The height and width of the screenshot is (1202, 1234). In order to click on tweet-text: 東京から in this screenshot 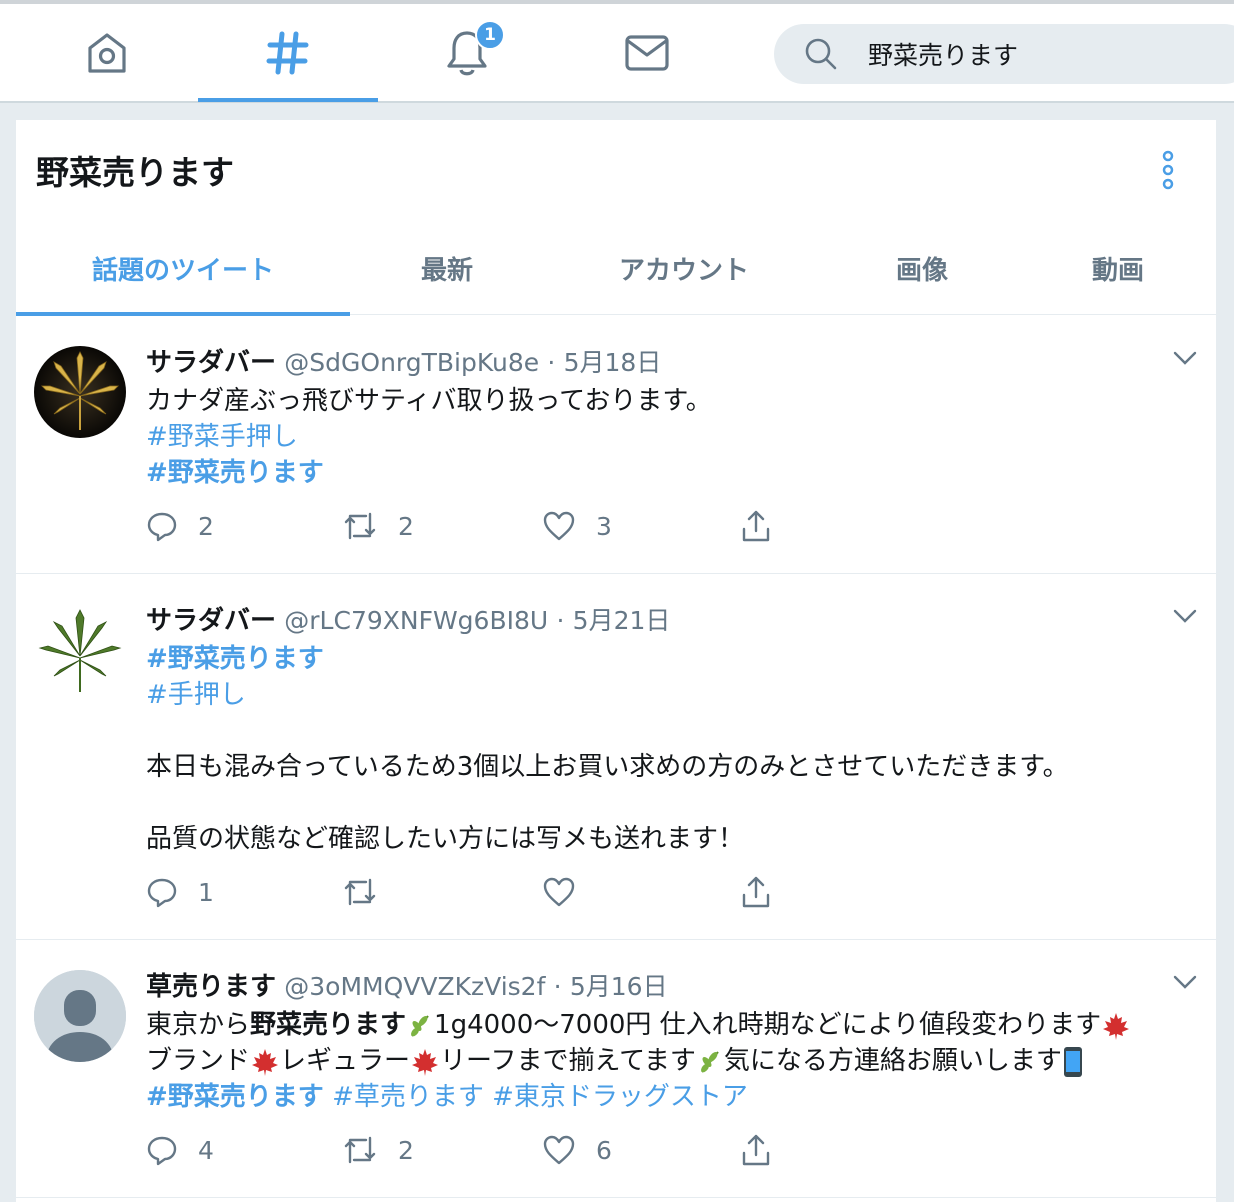, I will do `click(198, 1025)`.